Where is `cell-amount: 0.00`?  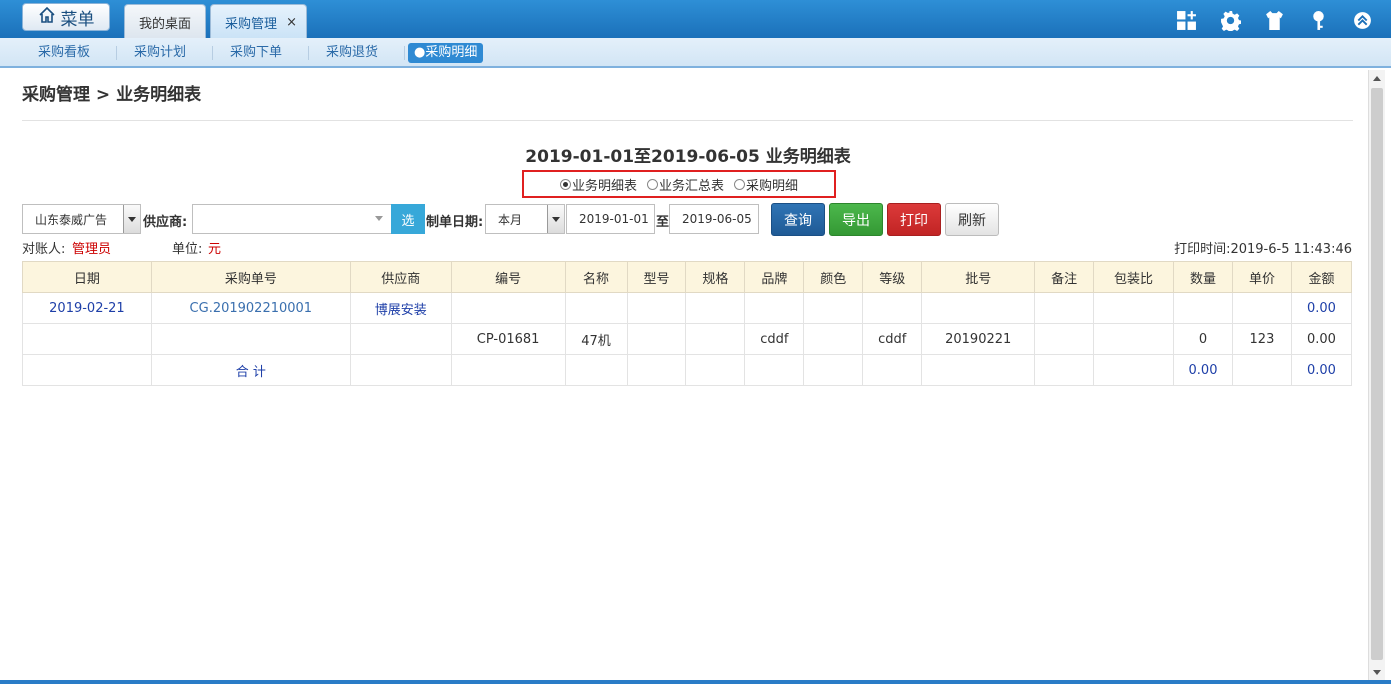
cell-amount: 0.00 is located at coordinates (1321, 308).